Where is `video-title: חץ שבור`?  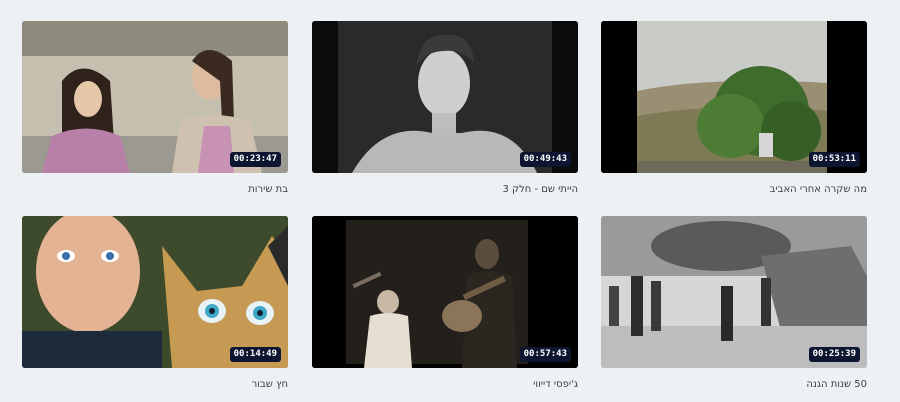
video-title: חץ שבור is located at coordinates (270, 384).